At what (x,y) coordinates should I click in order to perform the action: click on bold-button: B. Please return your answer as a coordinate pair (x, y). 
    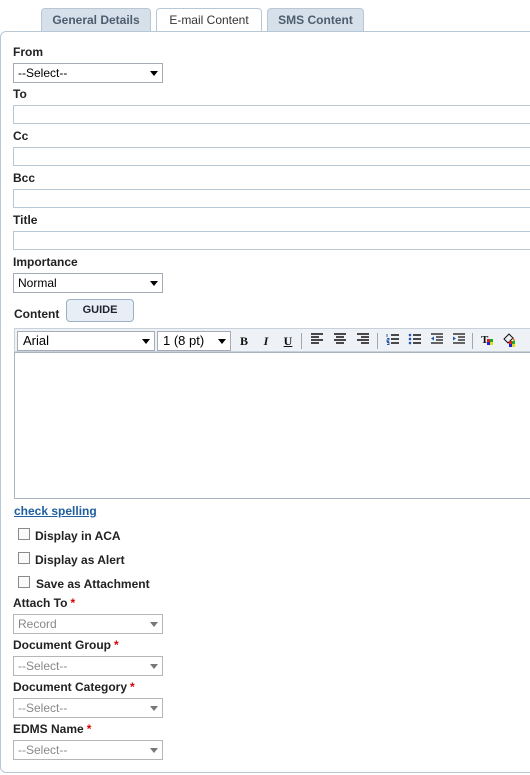
    Looking at the image, I should click on (244, 341).